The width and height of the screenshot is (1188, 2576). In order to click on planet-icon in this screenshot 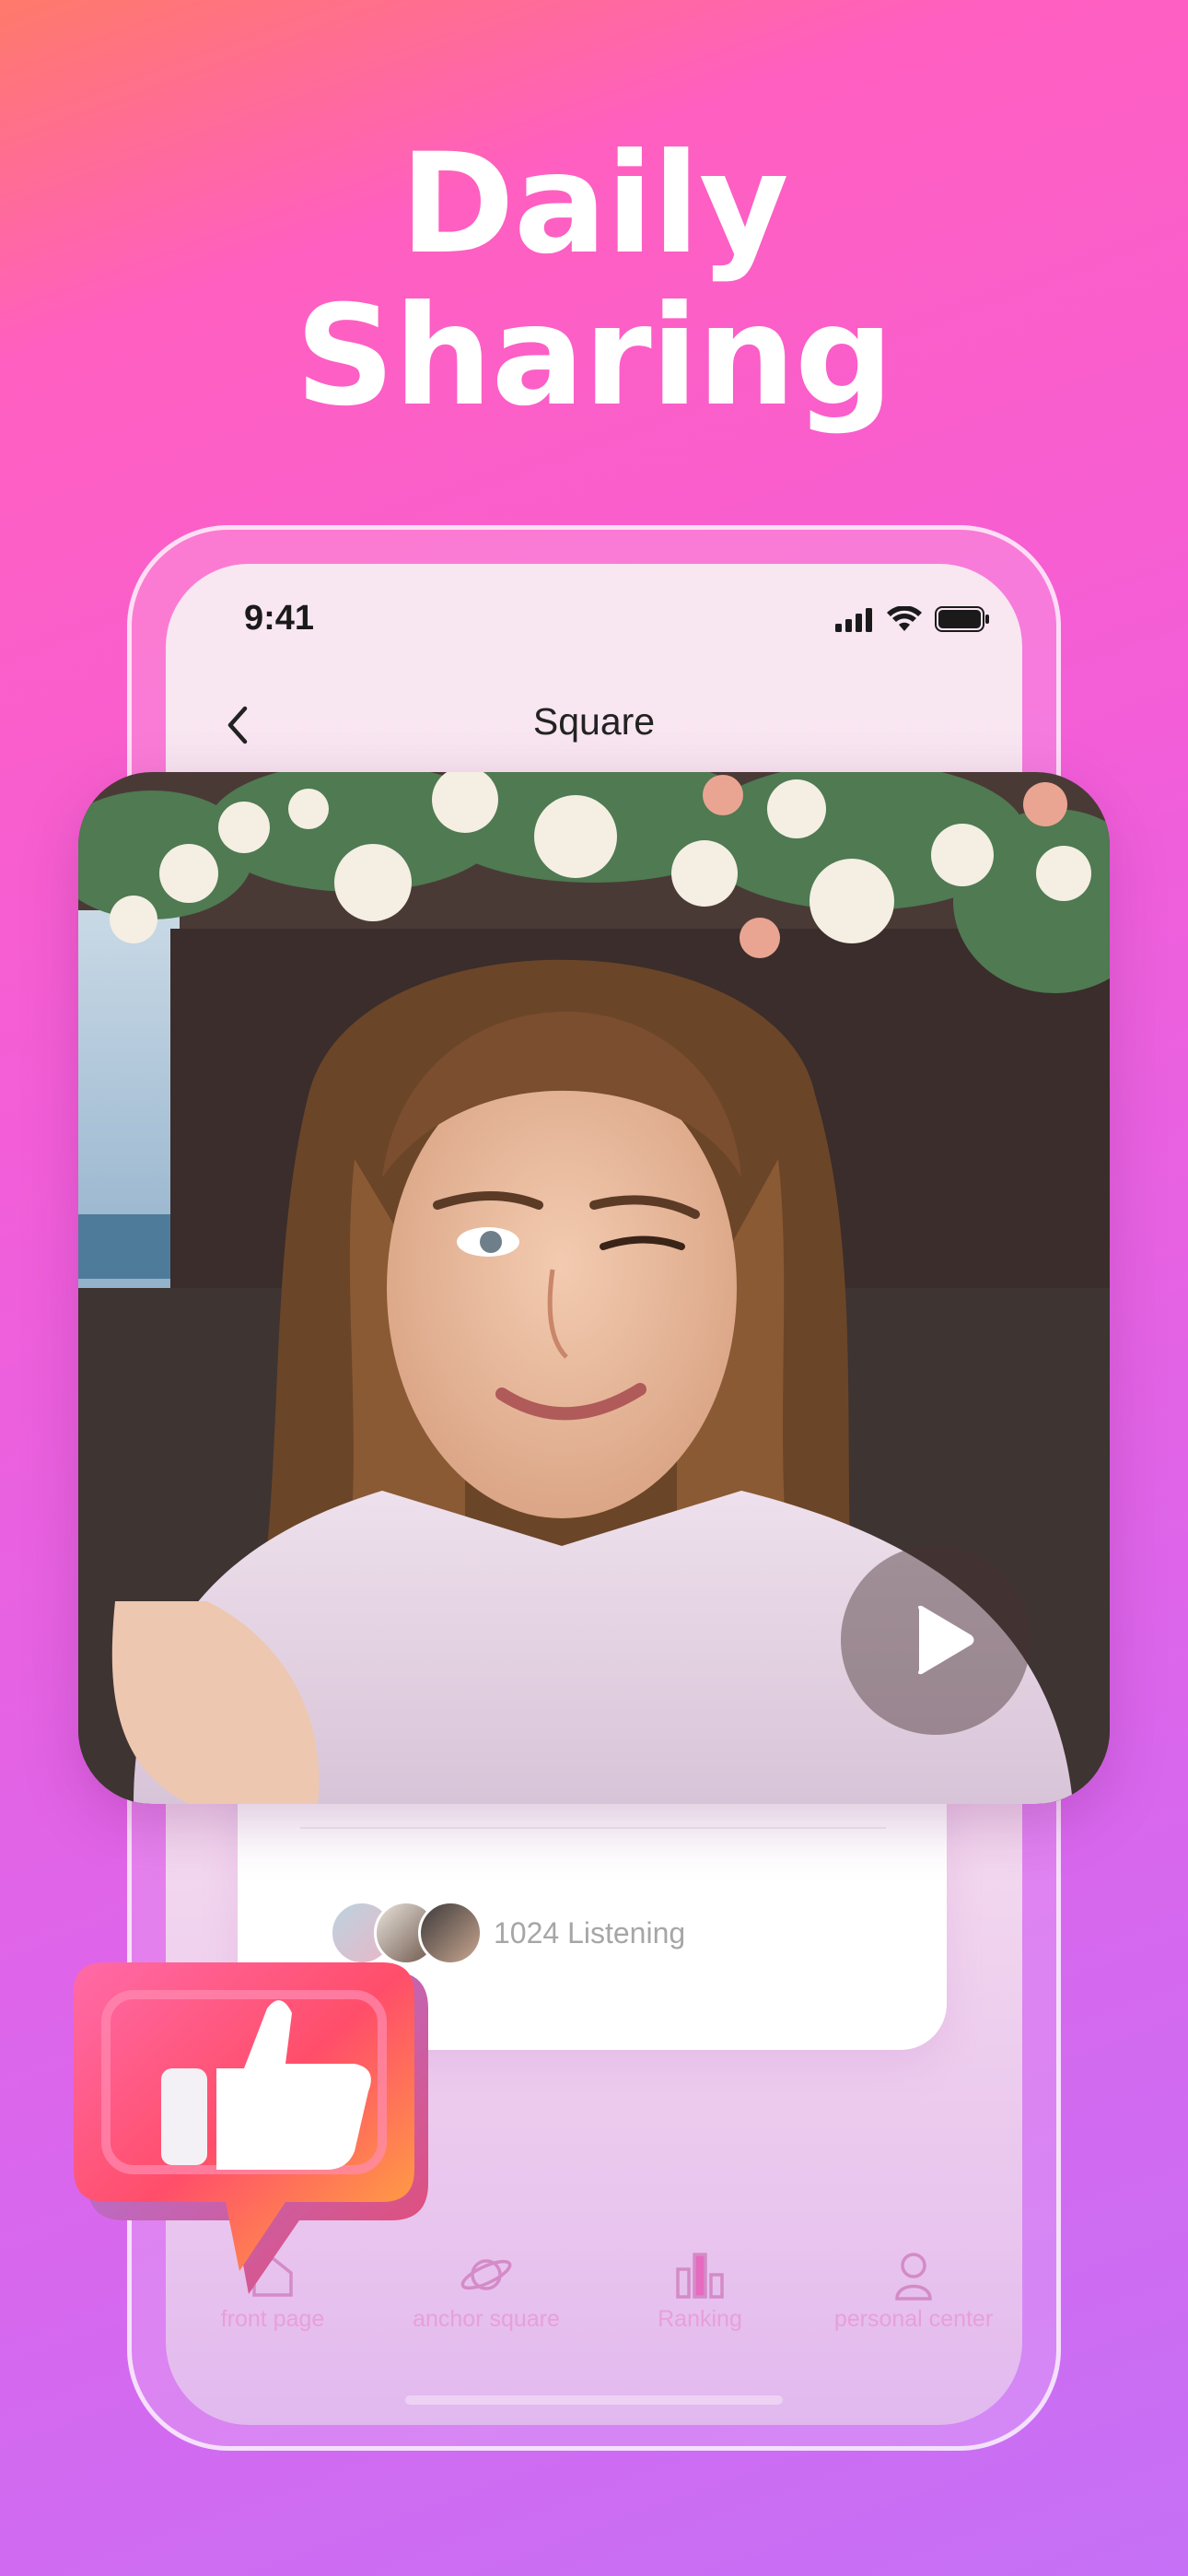, I will do `click(486, 2274)`.